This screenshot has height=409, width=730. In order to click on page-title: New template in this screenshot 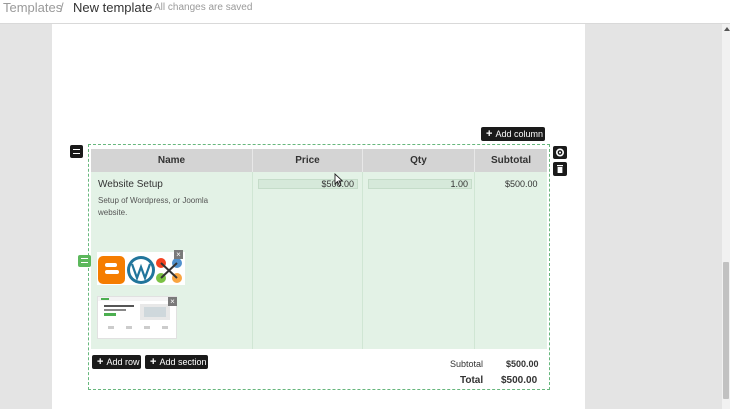, I will do `click(112, 7)`.